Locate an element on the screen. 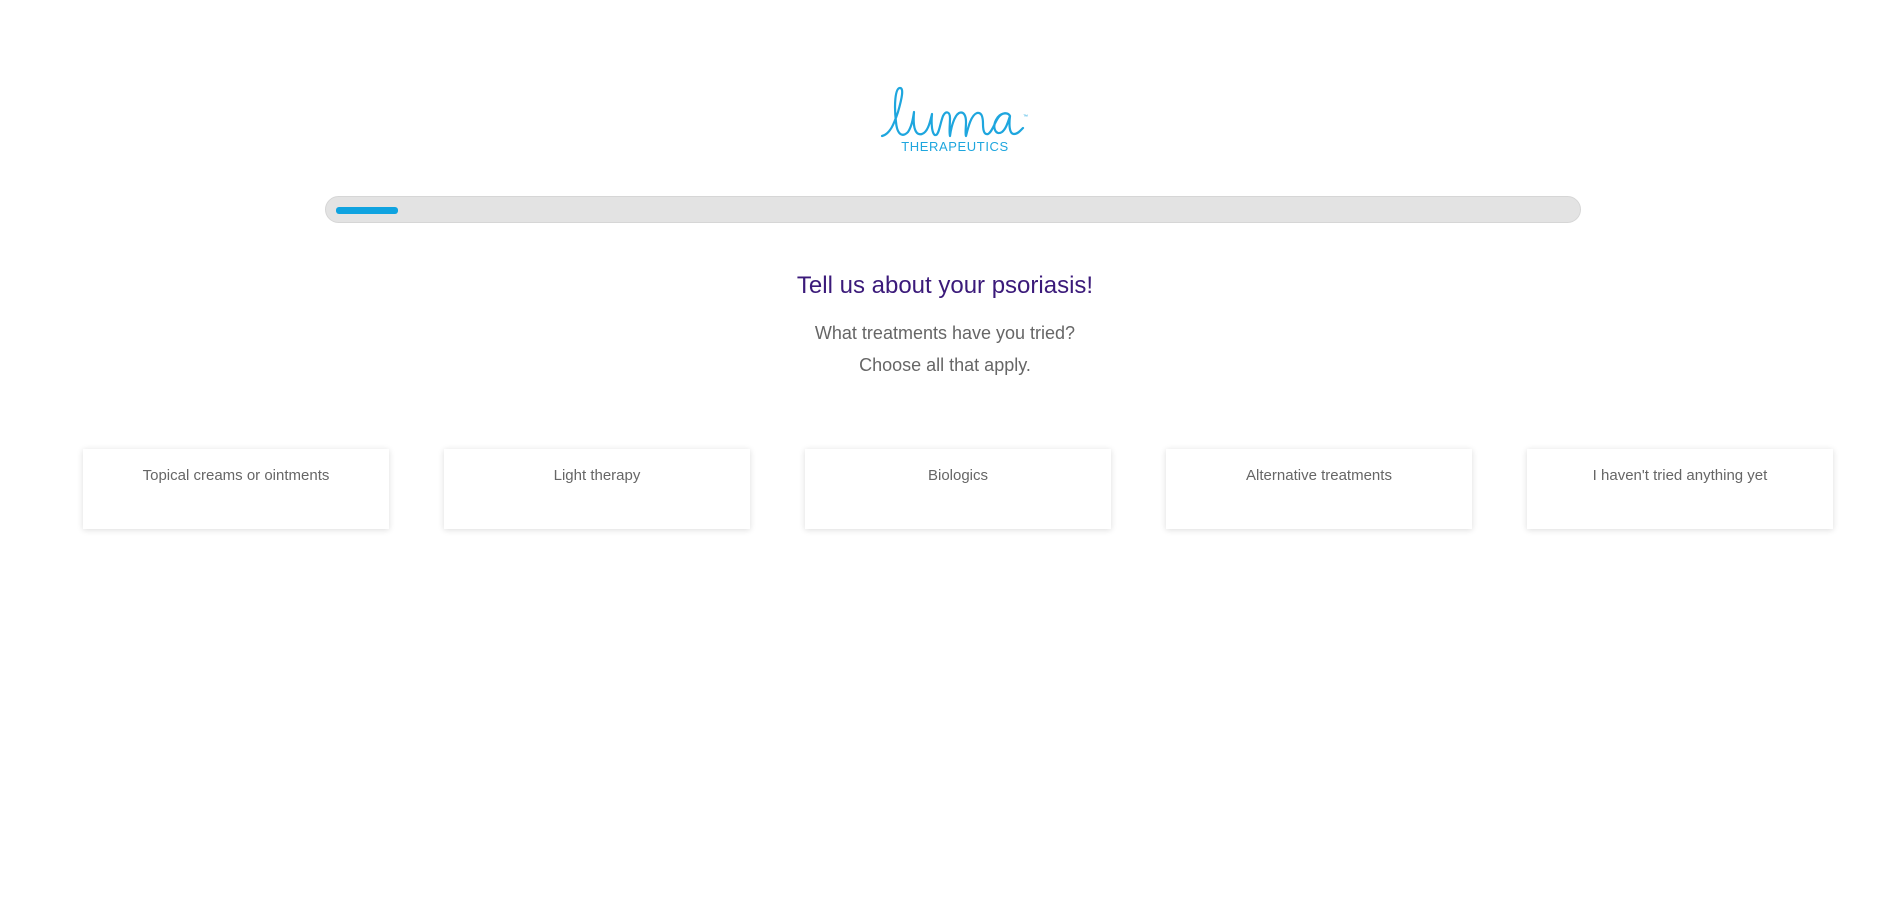 The width and height of the screenshot is (1903, 910). luma-script-logo is located at coordinates (952, 112).